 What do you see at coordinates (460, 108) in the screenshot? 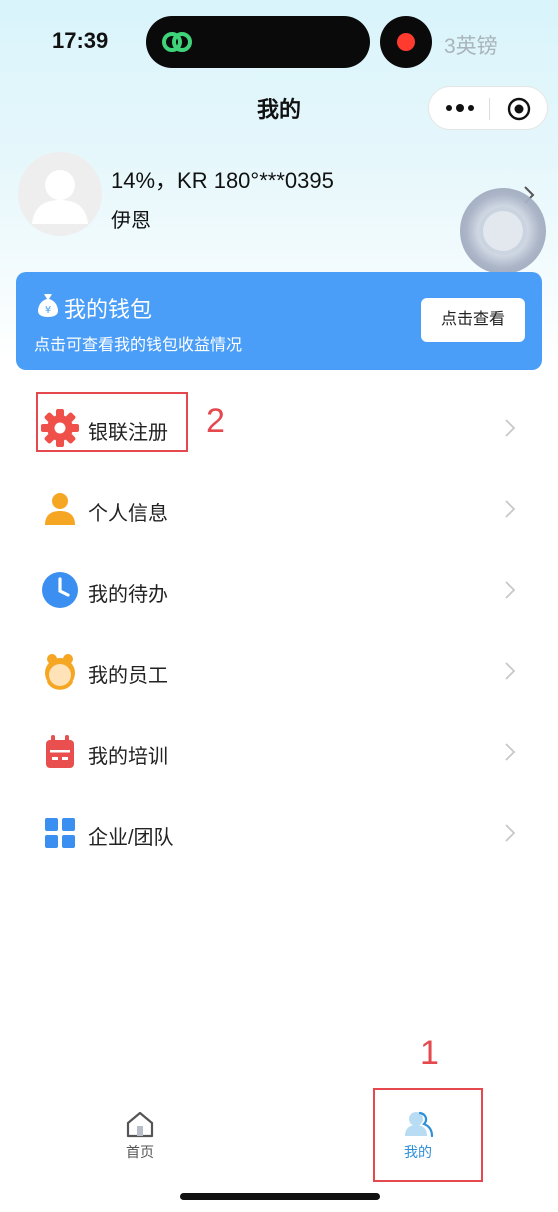
I see `more-dots-icon` at bounding box center [460, 108].